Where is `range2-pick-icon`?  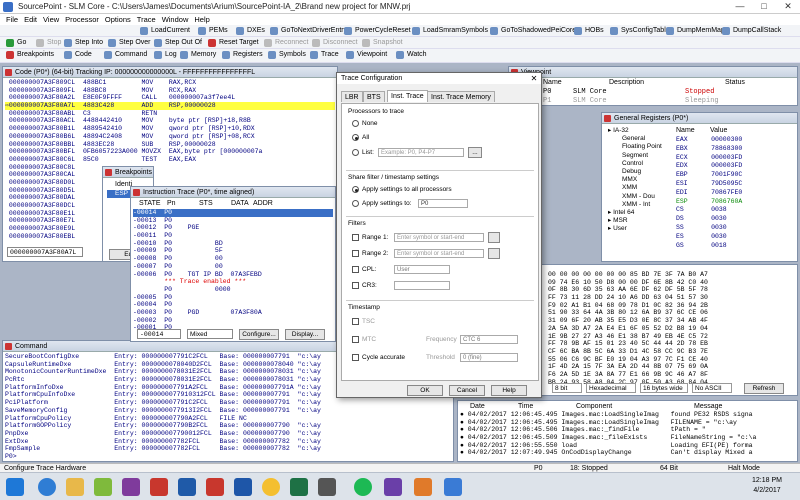 range2-pick-icon is located at coordinates (494, 253).